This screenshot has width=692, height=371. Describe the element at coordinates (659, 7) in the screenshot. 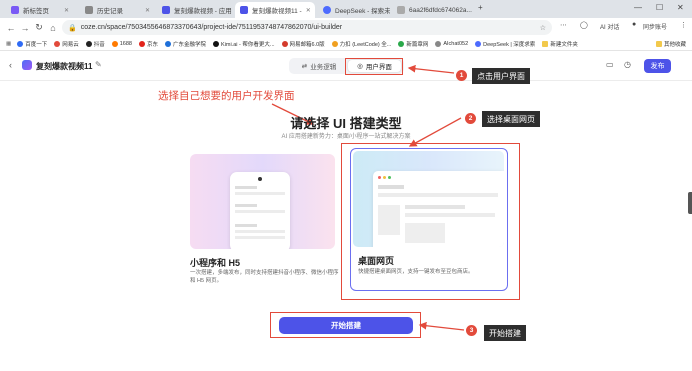

I see `maximize-icon: ☐` at that location.